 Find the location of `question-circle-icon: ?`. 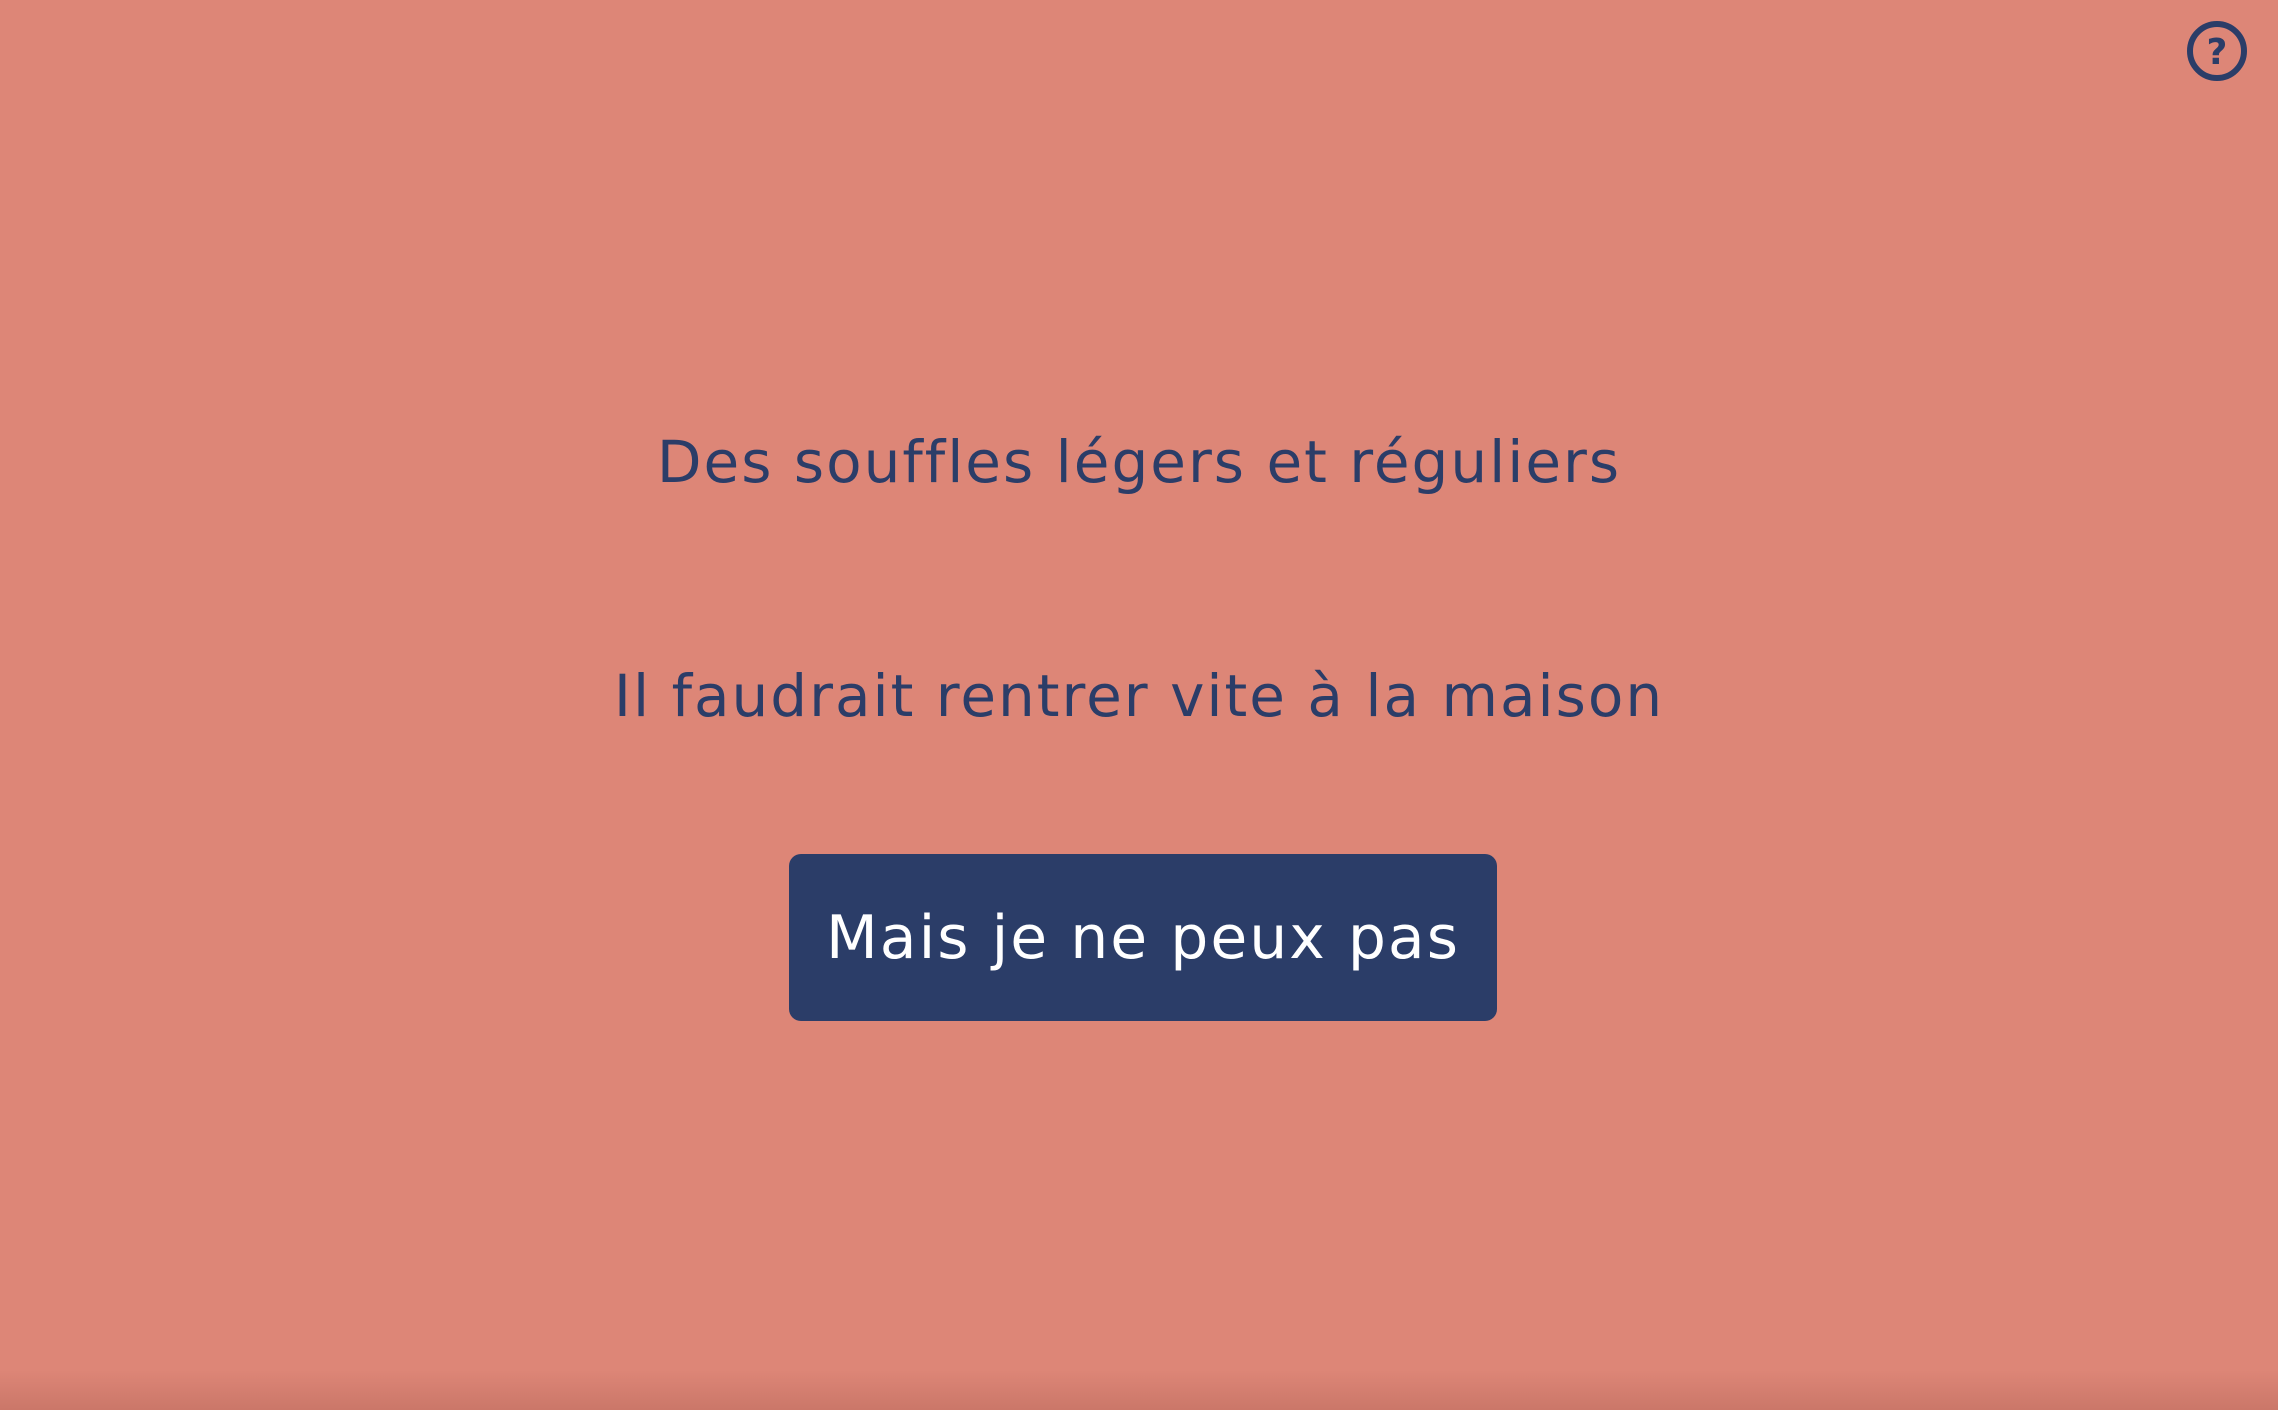

question-circle-icon: ? is located at coordinates (2217, 51).